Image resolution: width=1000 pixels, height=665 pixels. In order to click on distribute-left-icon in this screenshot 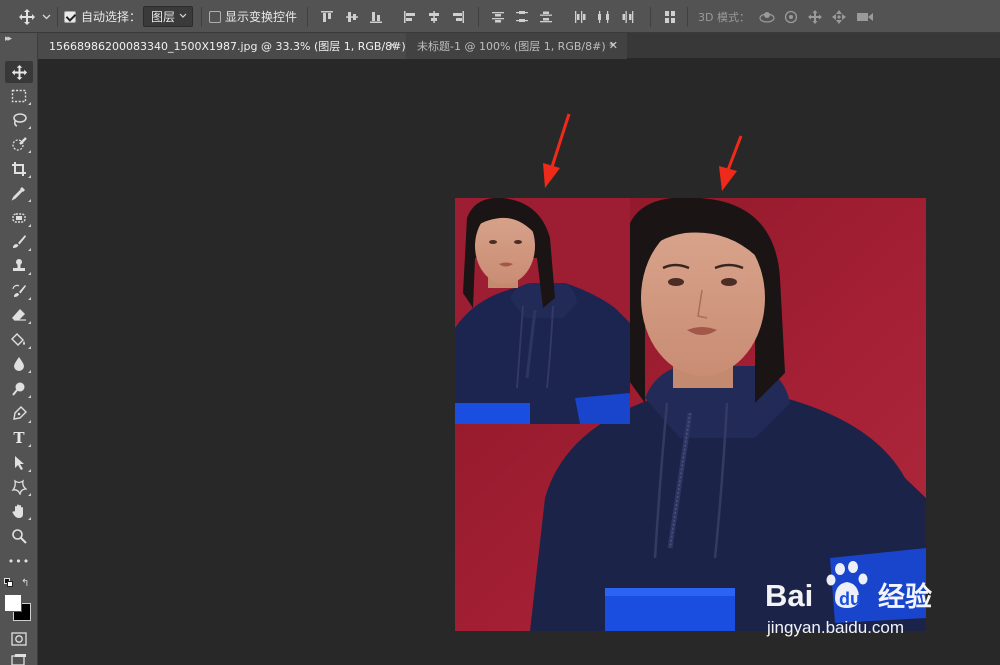, I will do `click(580, 16)`.